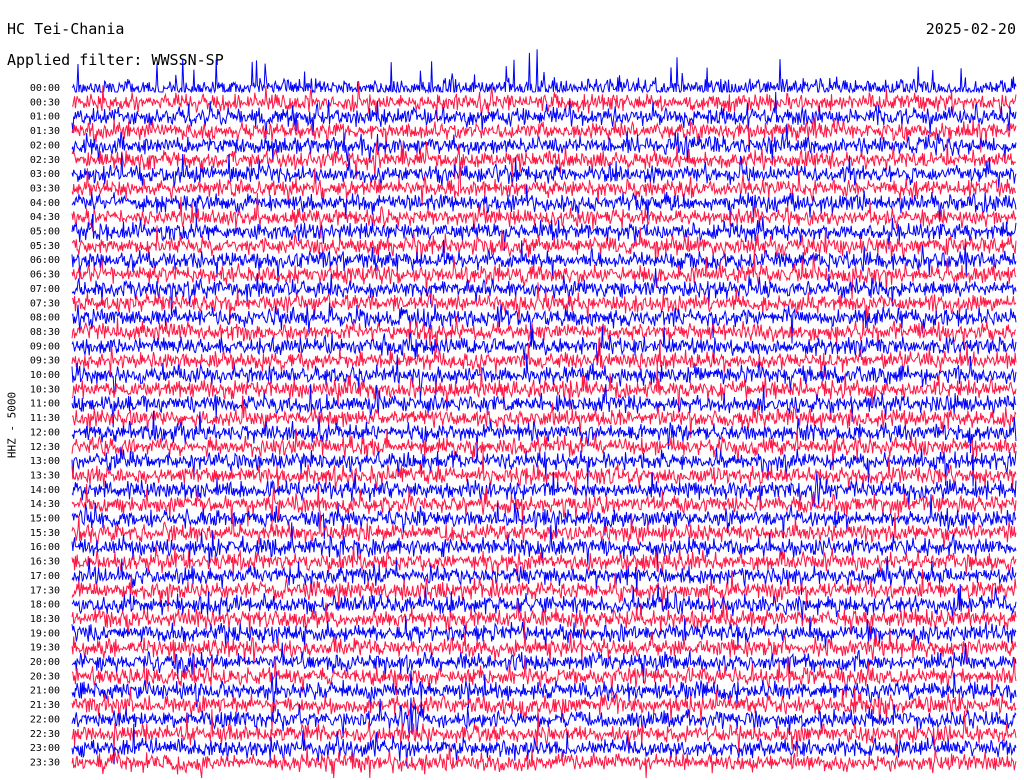  What do you see at coordinates (45, 404) in the screenshot?
I see `row-label-1100: 11:00` at bounding box center [45, 404].